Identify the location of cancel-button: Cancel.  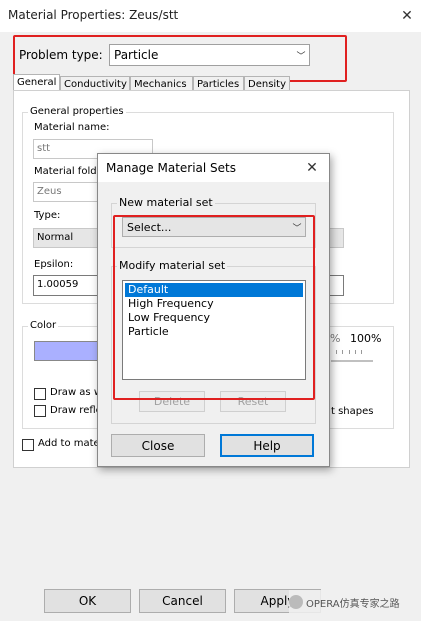
(182, 601).